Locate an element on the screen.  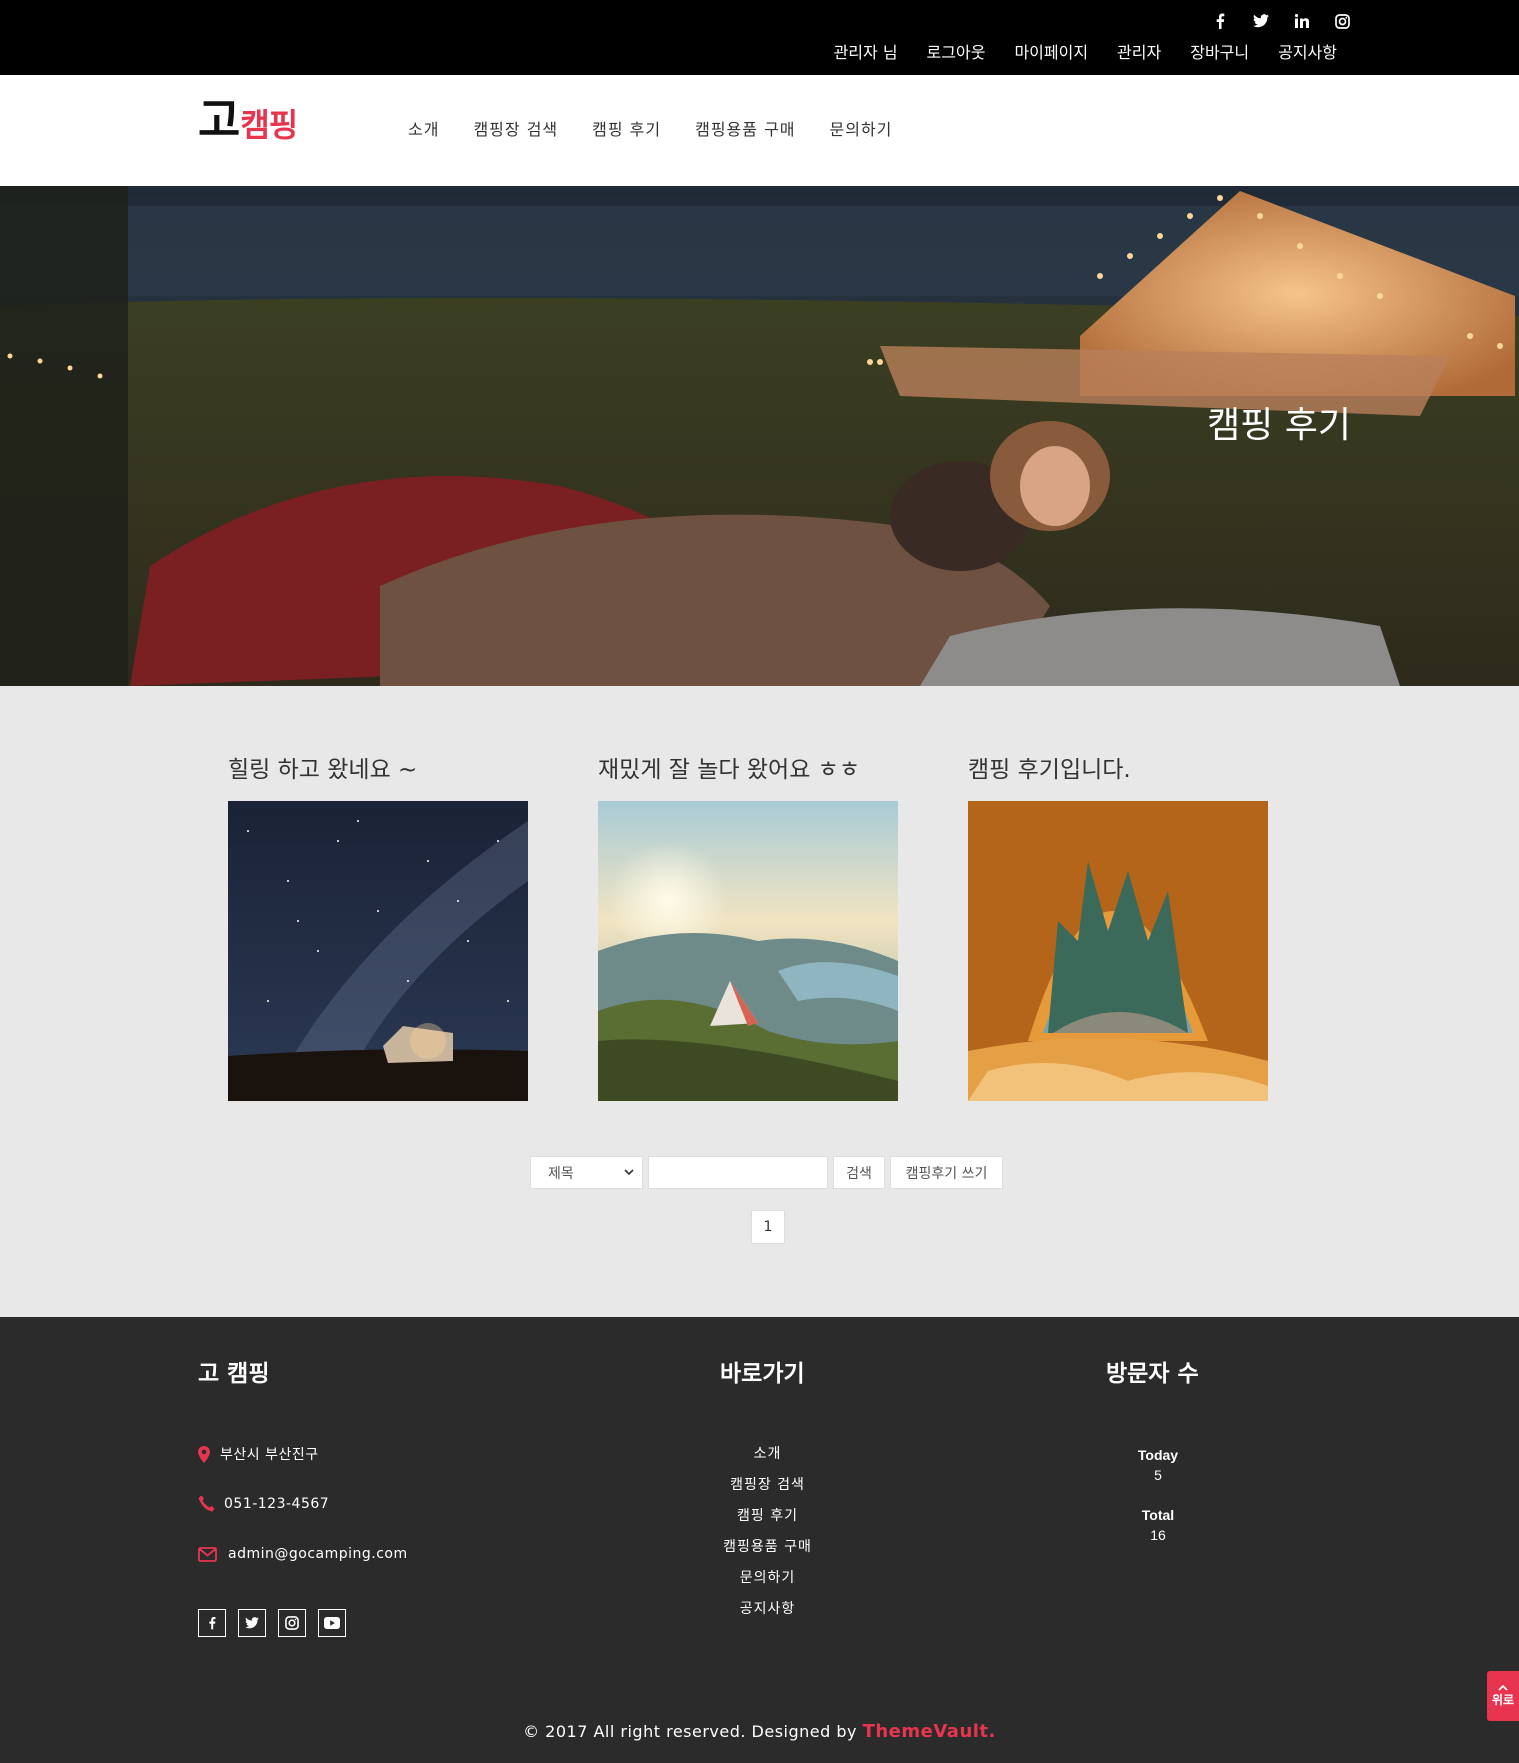
pagination-page-1: 1 is located at coordinates (768, 1227).